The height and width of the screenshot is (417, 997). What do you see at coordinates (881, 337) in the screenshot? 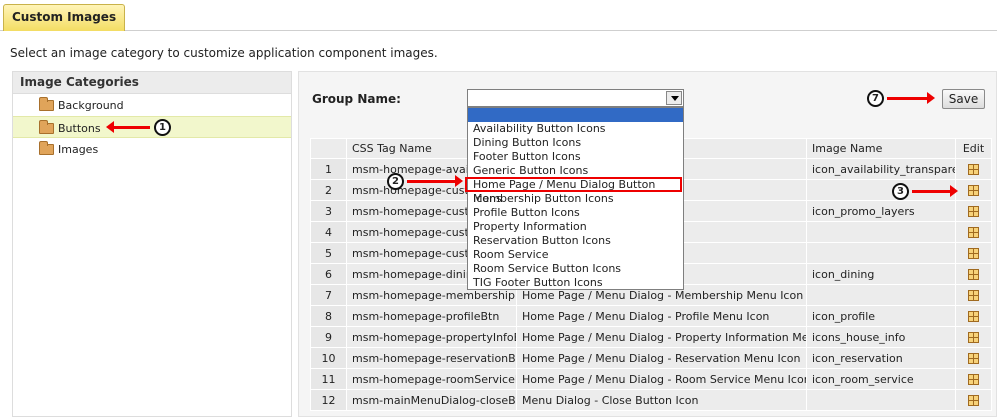
I see `image-name-cell: icons_house_info` at bounding box center [881, 337].